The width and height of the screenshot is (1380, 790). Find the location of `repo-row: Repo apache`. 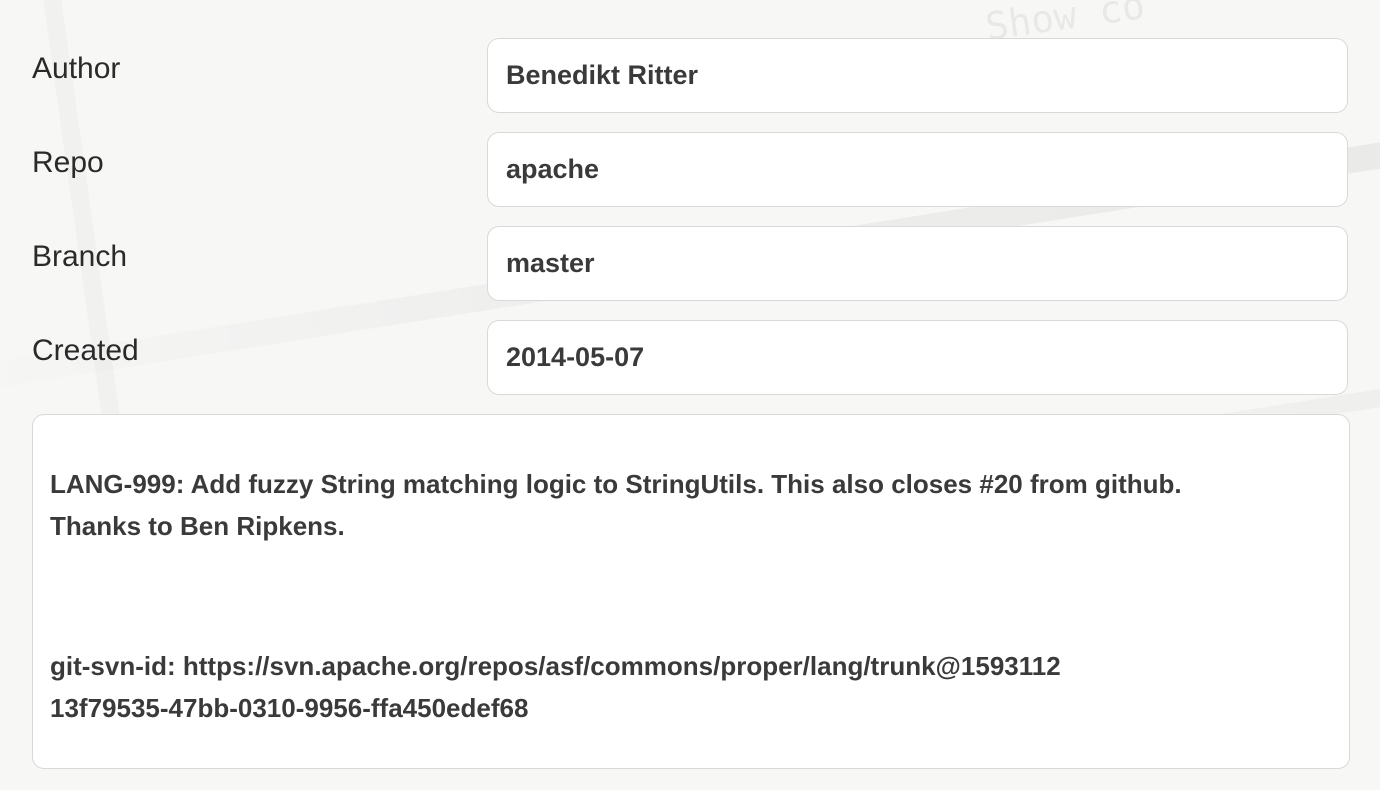

repo-row: Repo apache is located at coordinates (691, 170).